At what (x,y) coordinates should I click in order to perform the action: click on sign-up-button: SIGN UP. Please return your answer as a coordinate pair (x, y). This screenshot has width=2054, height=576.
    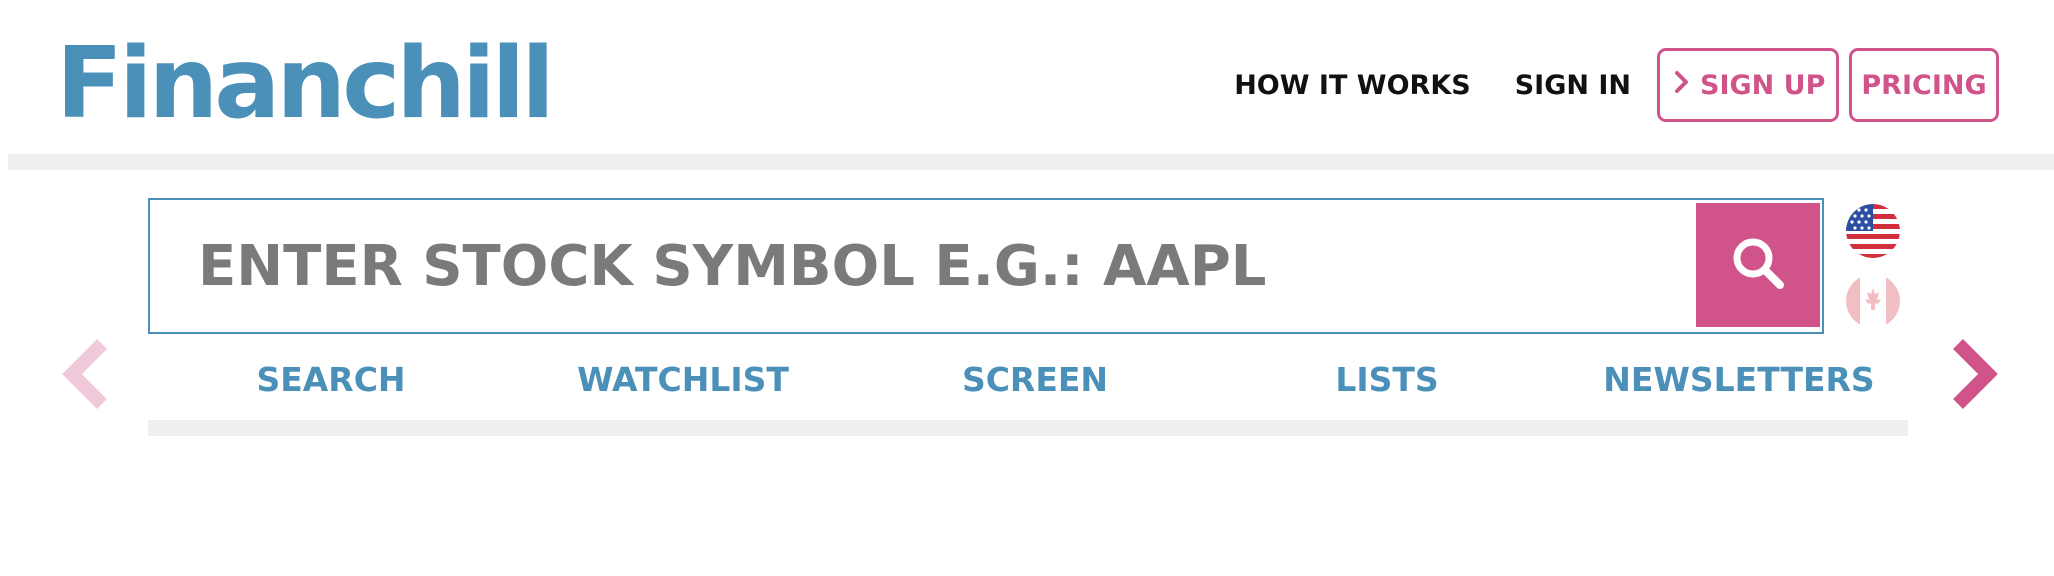
    Looking at the image, I should click on (1748, 85).